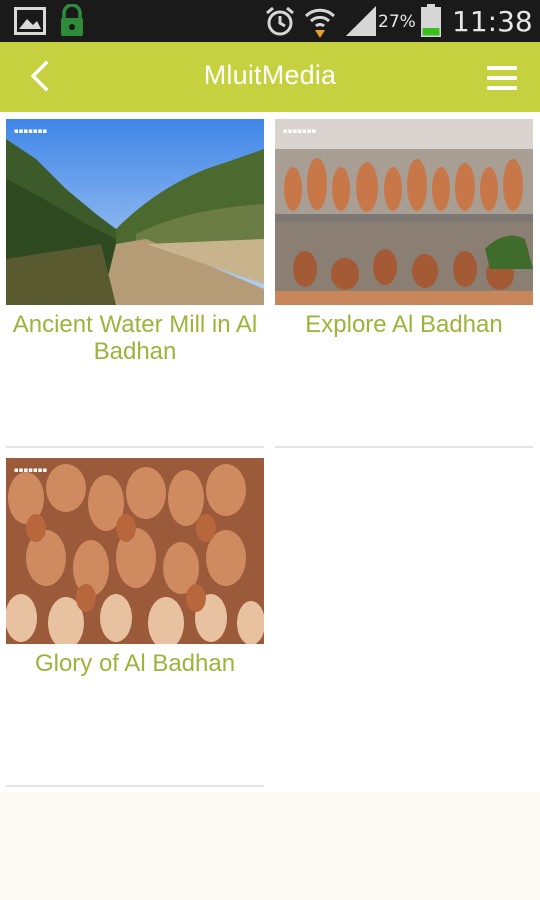 The image size is (540, 900). I want to click on card-title: Glory of Al Badhan, so click(135, 663).